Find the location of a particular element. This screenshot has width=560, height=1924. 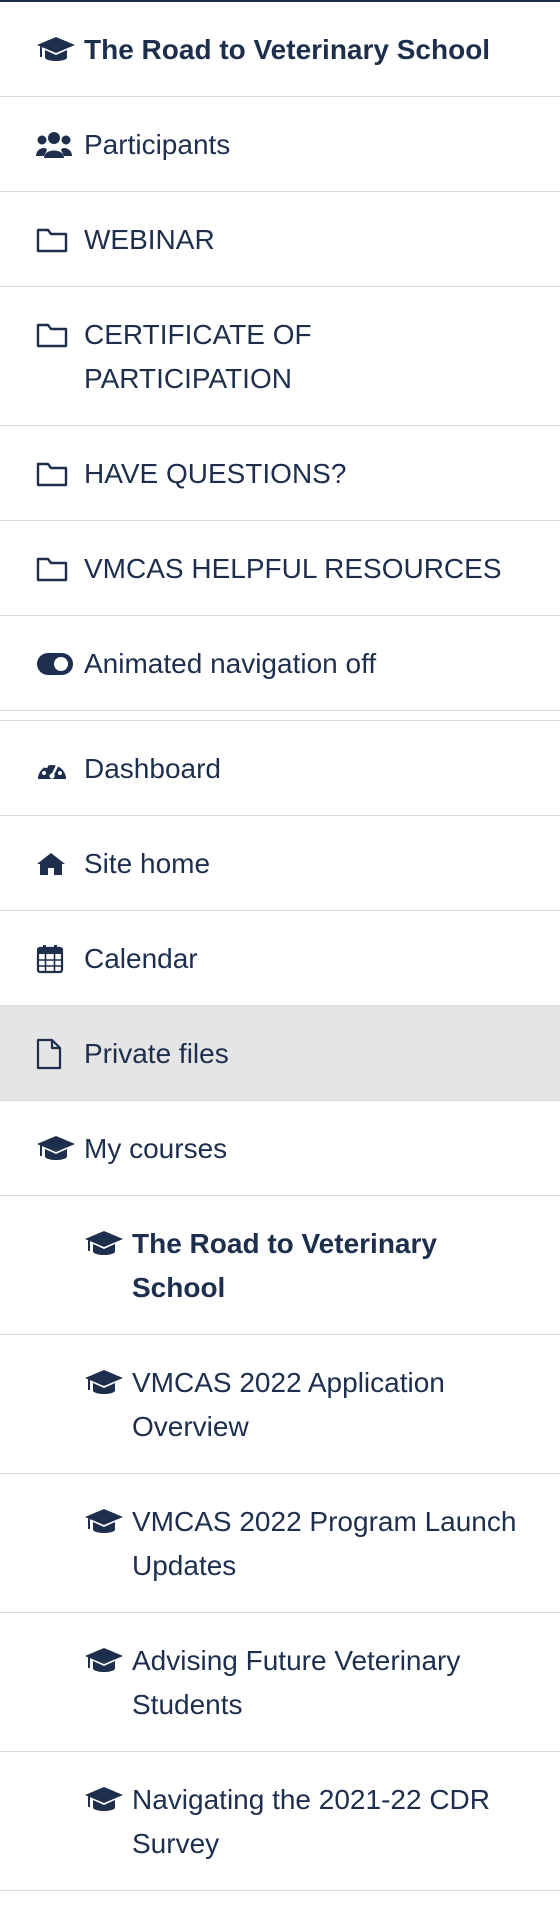

my-courses-label: My courses is located at coordinates (156, 1148).